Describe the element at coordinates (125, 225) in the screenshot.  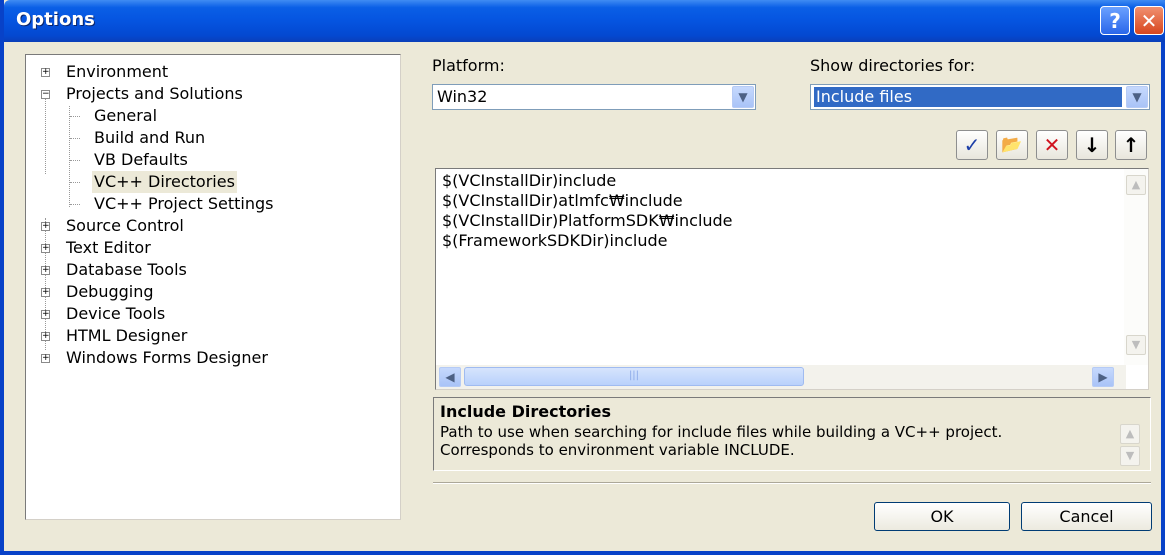
I see `tree-item-label: Source Control` at that location.